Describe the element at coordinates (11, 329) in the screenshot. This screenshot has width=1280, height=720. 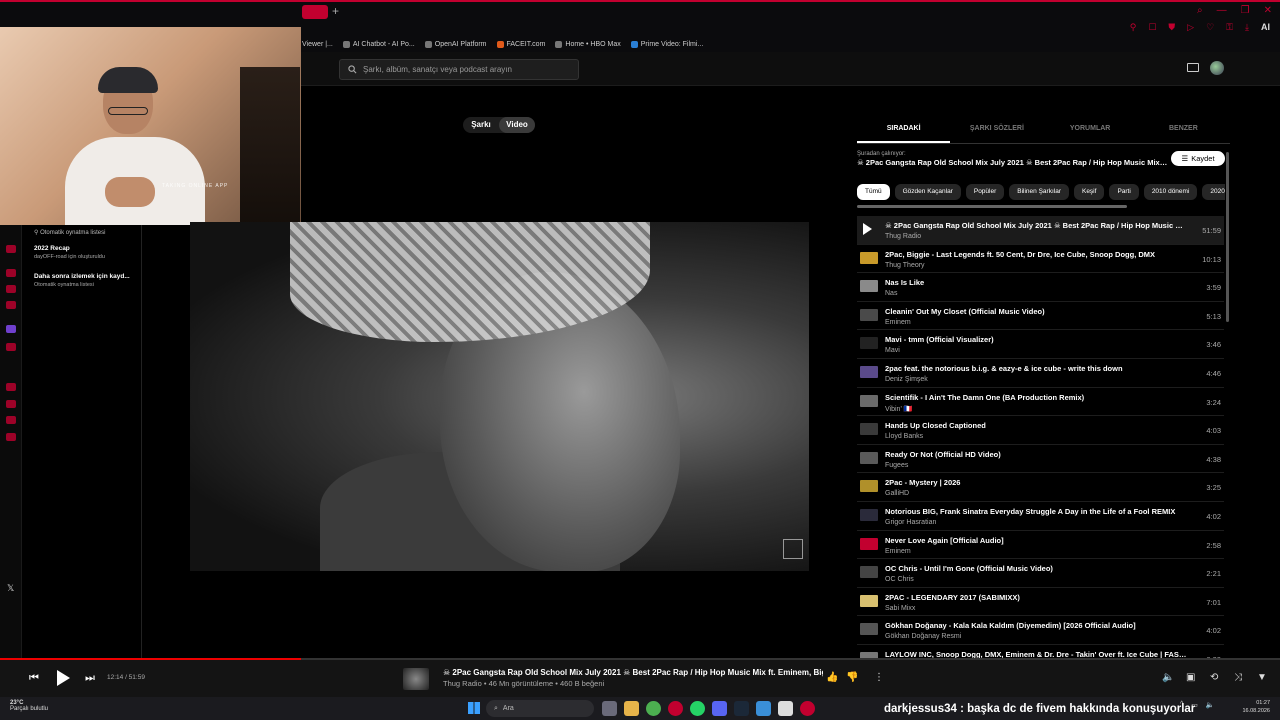
I see `twitch-icon` at that location.